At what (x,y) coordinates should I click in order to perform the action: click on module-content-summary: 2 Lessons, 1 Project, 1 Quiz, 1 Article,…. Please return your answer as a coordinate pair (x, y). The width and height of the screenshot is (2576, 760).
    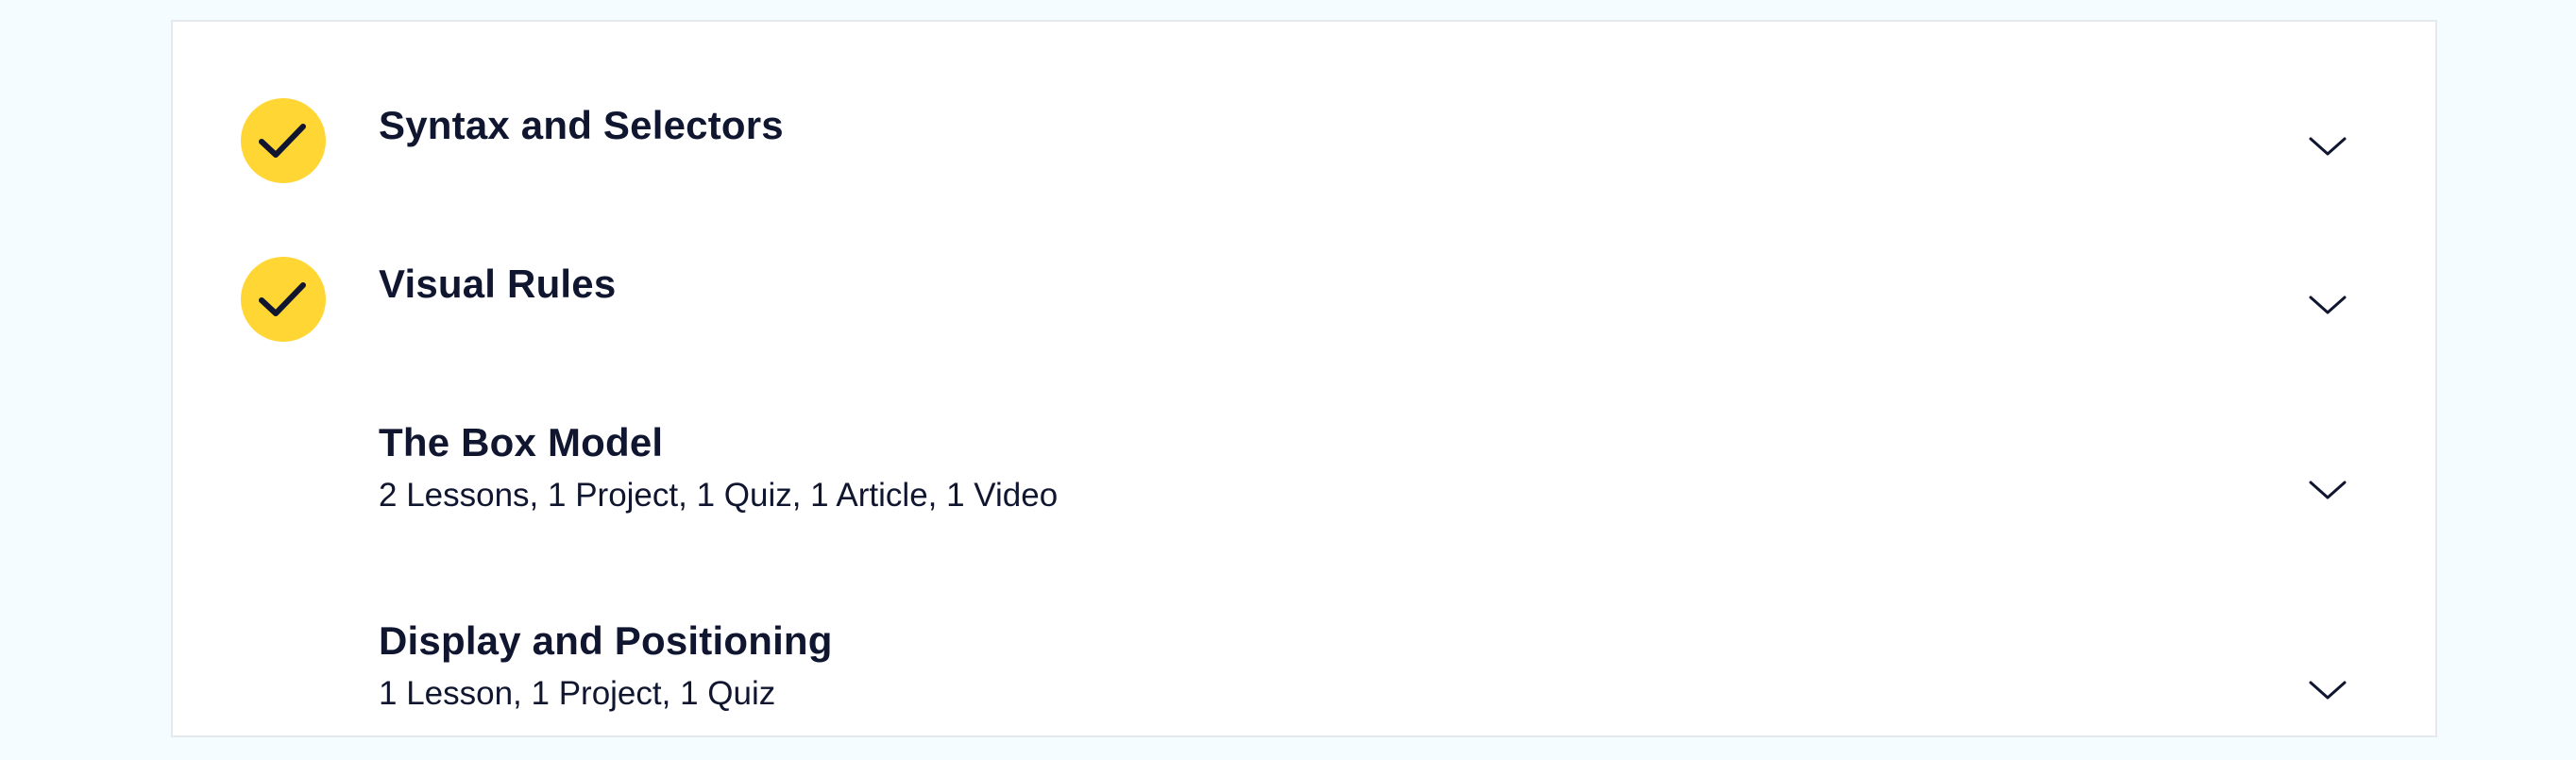
    Looking at the image, I should click on (719, 495).